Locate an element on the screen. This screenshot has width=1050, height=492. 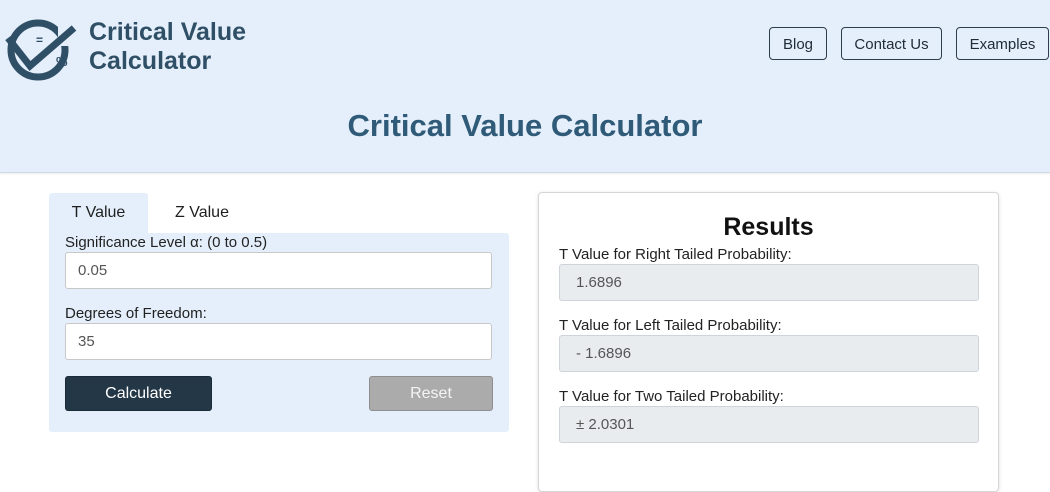
significance-input is located at coordinates (278, 270).